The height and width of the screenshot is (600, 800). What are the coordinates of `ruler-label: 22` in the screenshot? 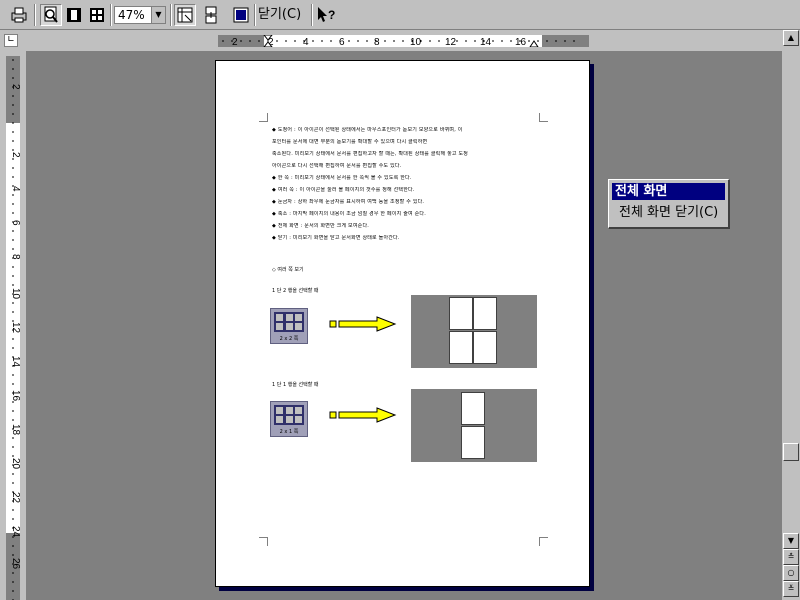 It's located at (15, 498).